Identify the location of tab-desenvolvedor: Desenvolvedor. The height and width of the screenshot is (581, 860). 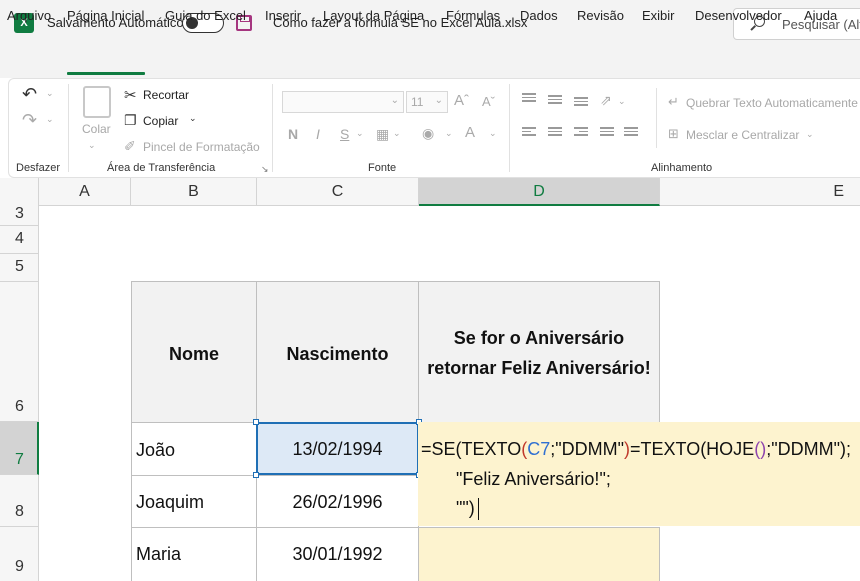
(738, 15).